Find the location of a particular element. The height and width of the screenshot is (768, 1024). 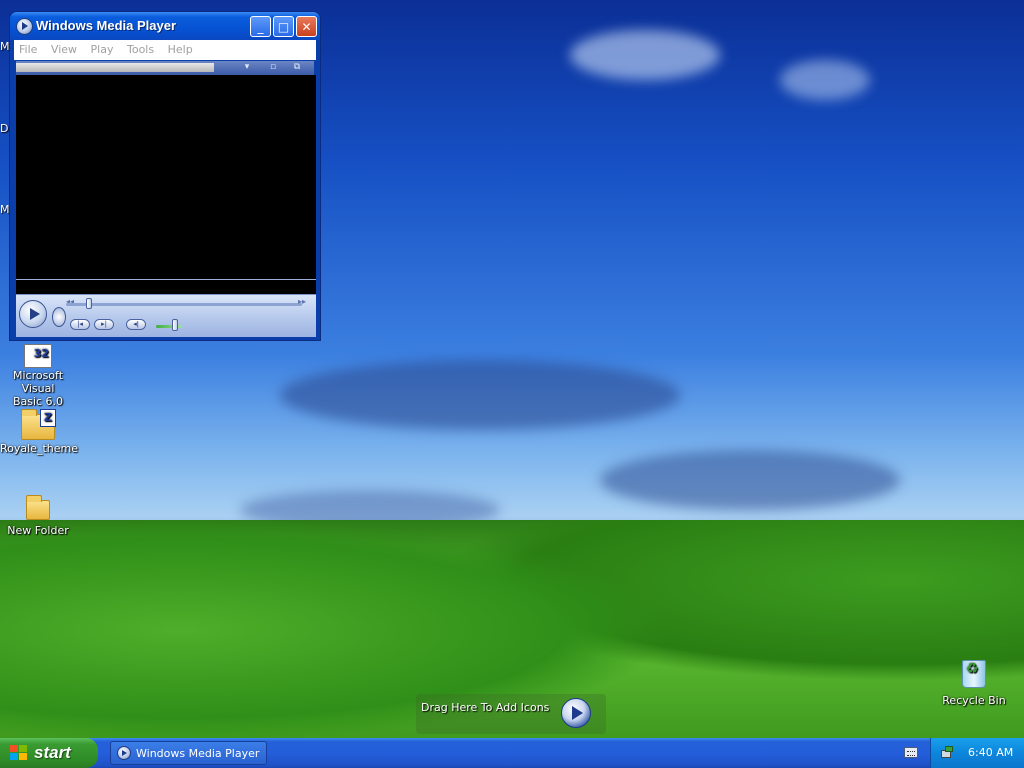

status-bar is located at coordinates (115, 67).